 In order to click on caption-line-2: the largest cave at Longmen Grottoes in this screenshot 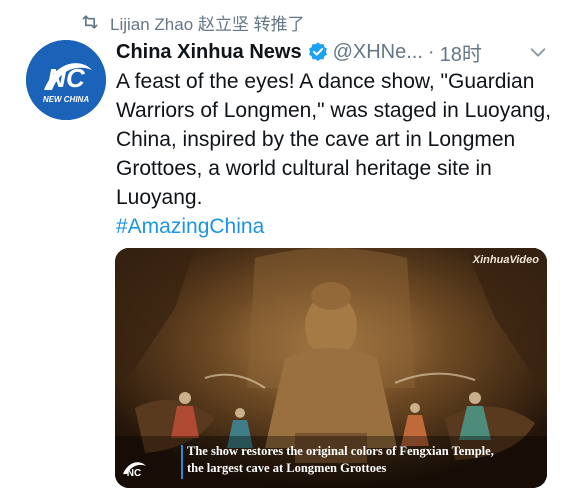, I will do `click(287, 468)`.